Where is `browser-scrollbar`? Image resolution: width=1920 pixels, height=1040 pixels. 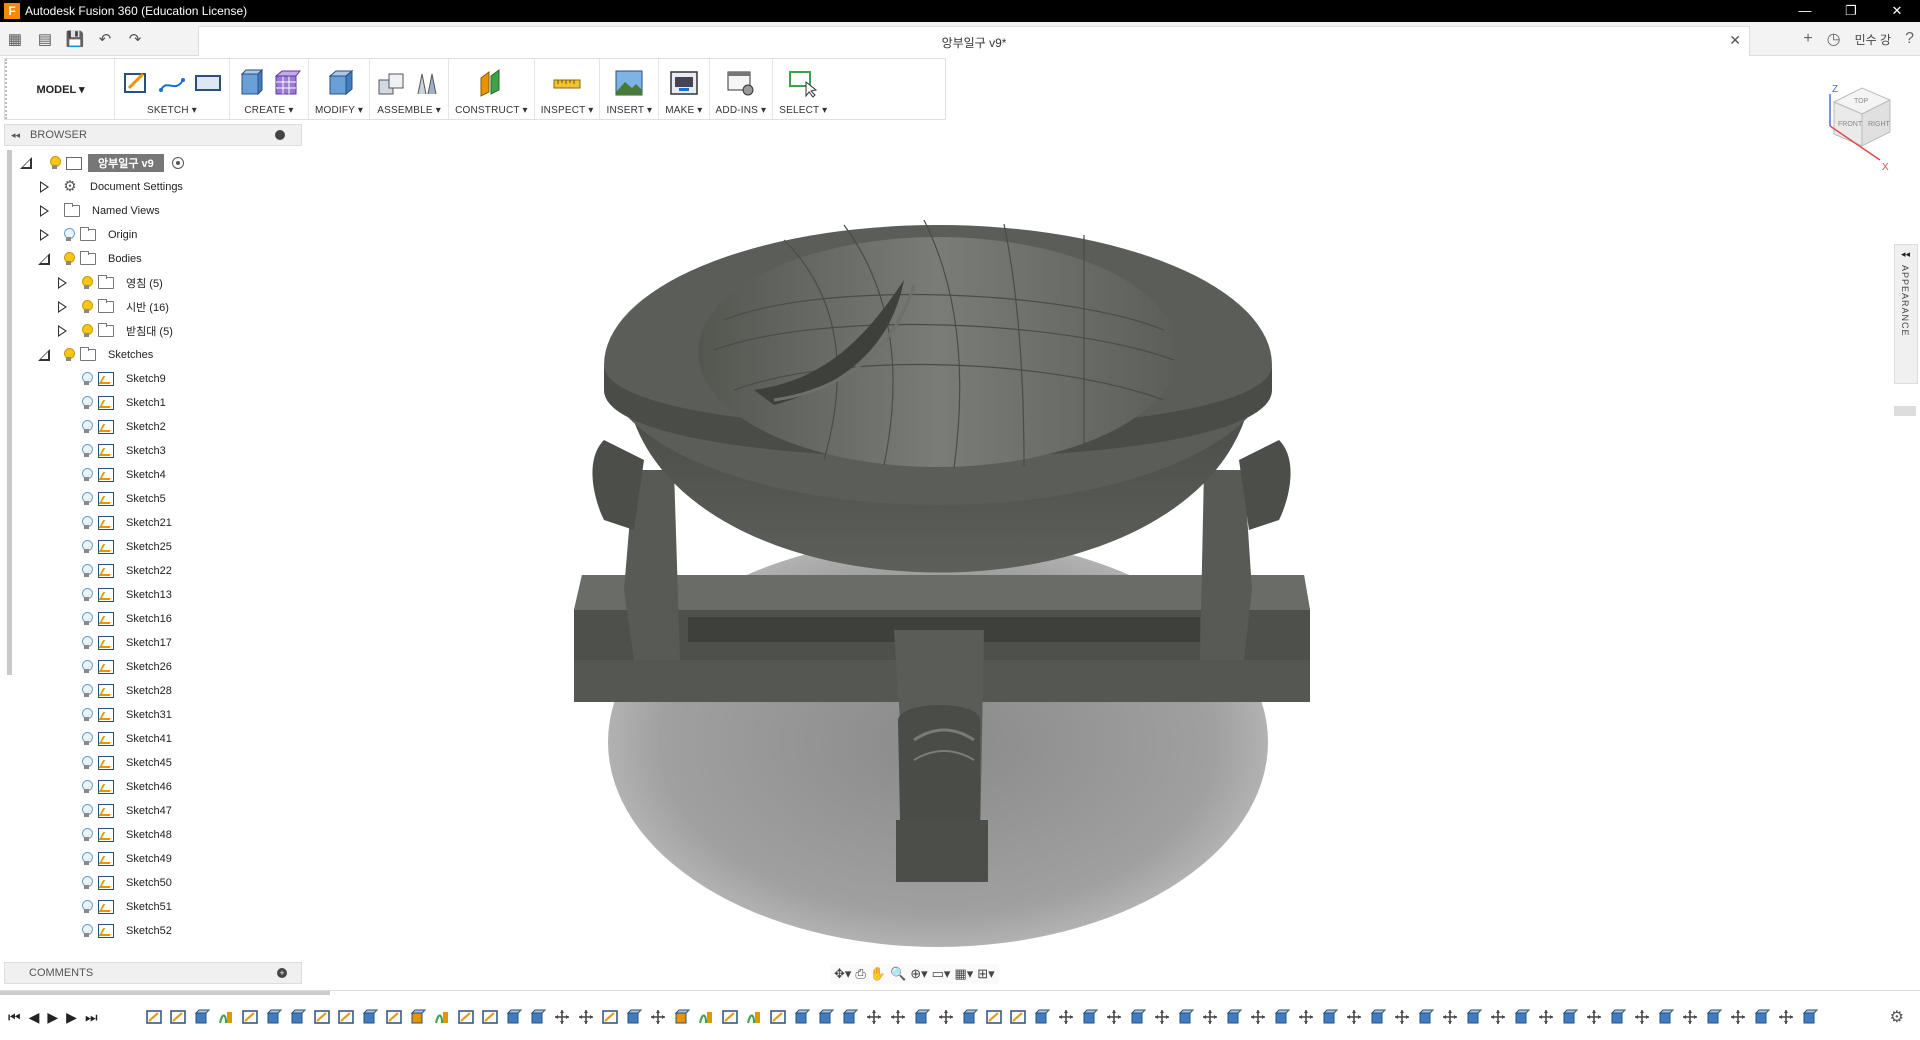 browser-scrollbar is located at coordinates (9, 412).